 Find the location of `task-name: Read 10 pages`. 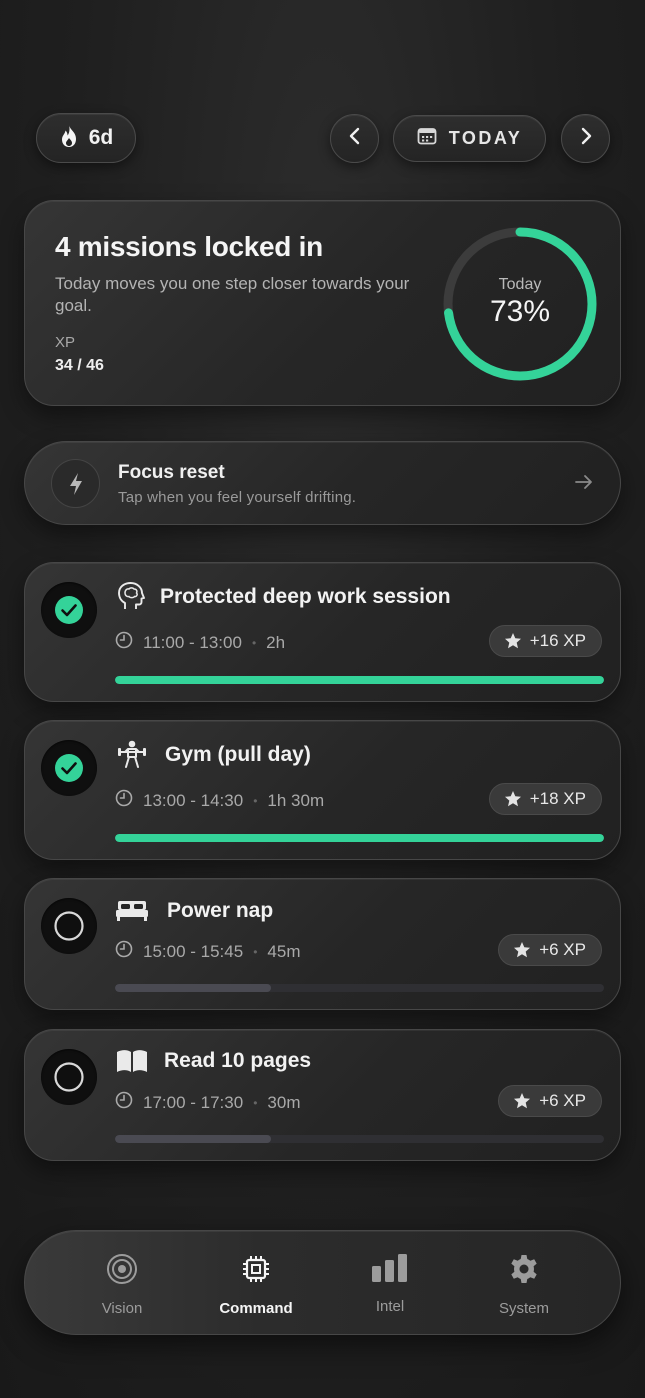

task-name: Read 10 pages is located at coordinates (238, 1060).